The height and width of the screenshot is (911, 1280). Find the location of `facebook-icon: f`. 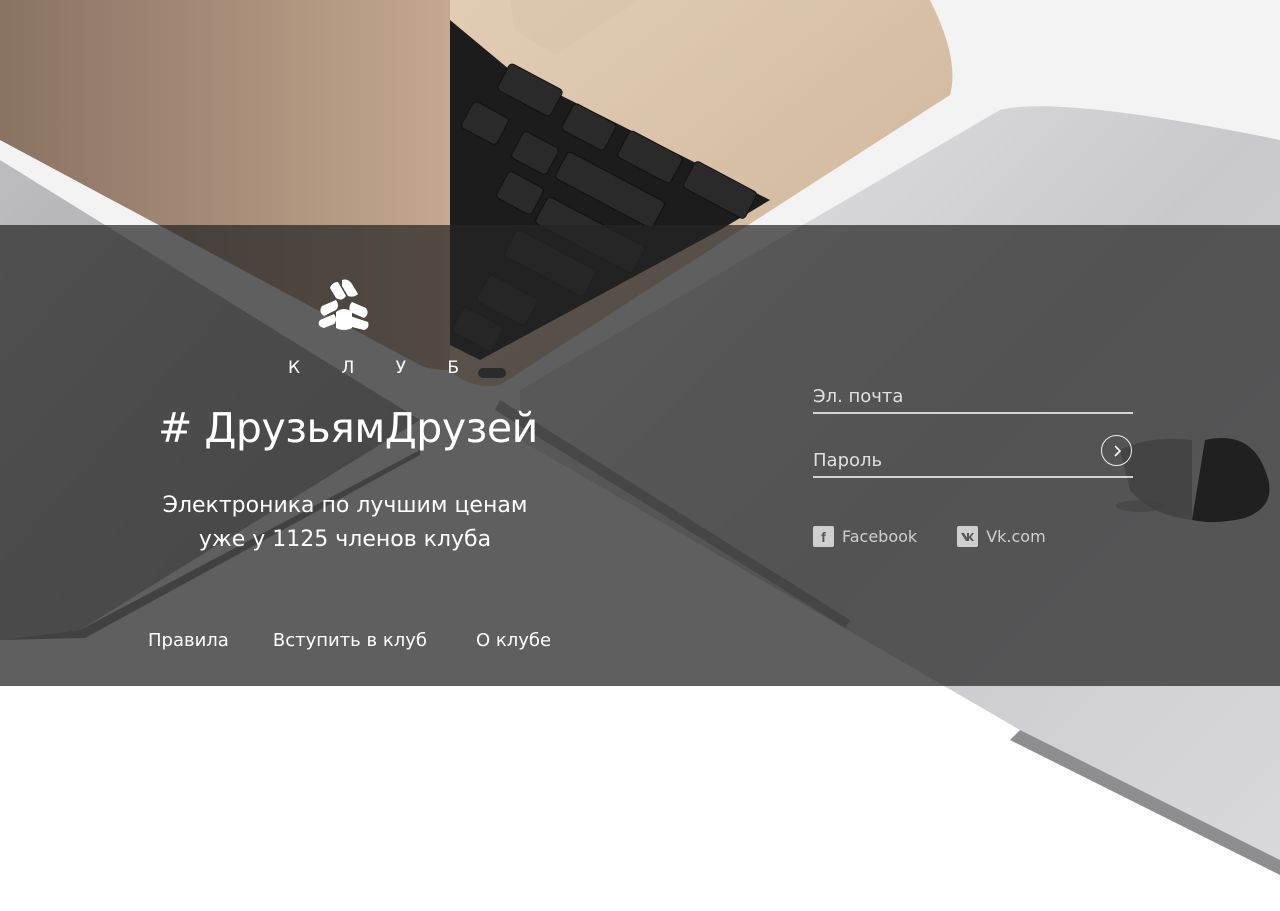

facebook-icon: f is located at coordinates (823, 536).